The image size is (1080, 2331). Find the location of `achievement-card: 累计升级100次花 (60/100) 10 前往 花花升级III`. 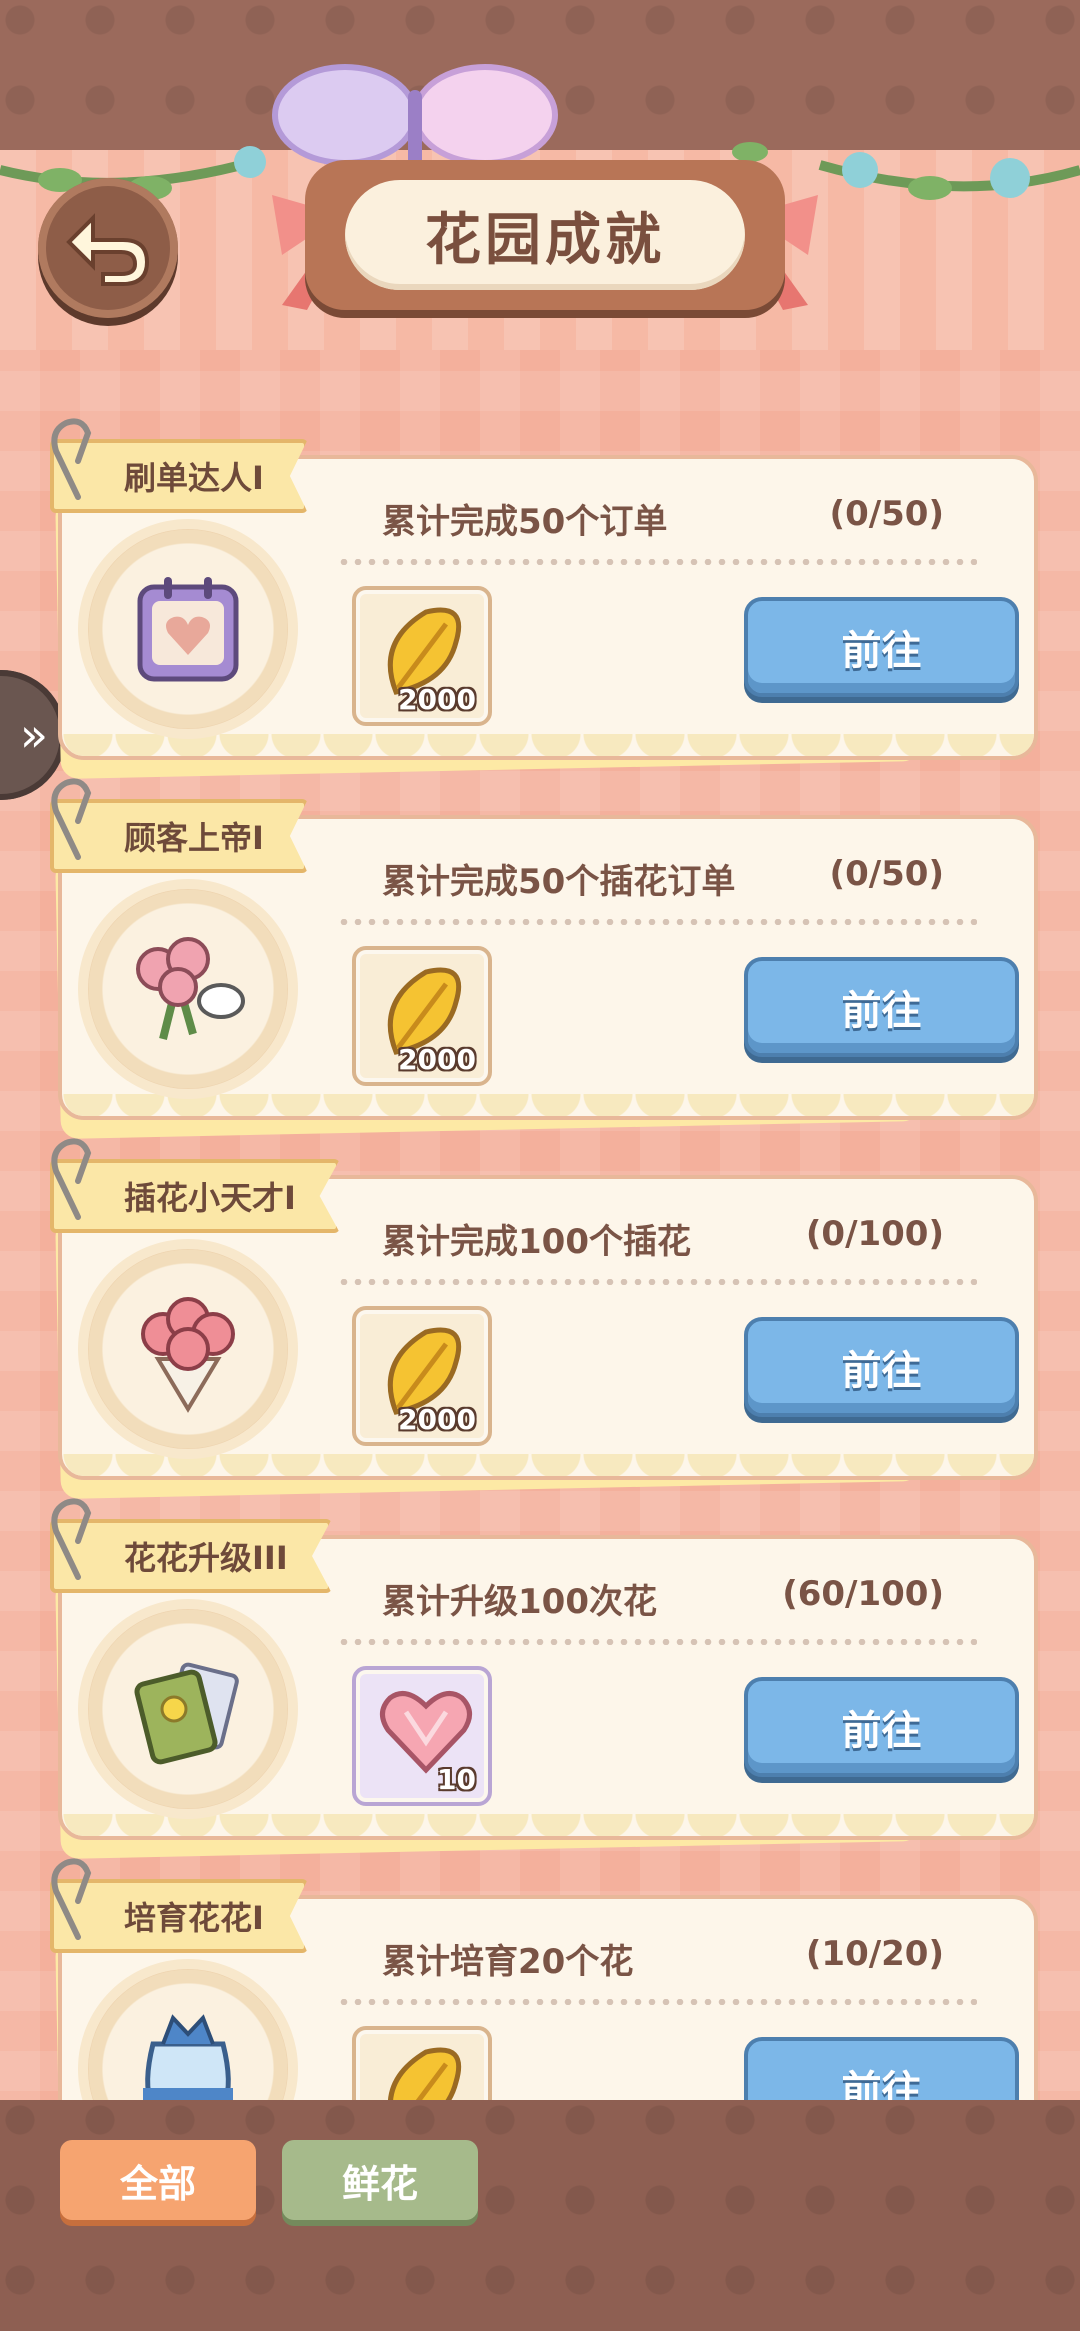

achievement-card: 累计升级100次花 (60/100) 10 前往 花花升级III is located at coordinates (544, 1678).